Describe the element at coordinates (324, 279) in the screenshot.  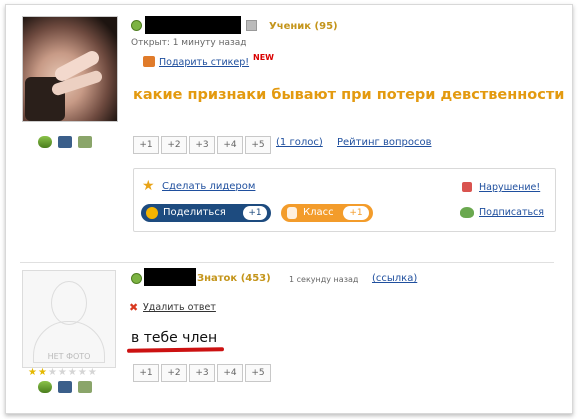
I see `answer-time: 1 секунду назад` at that location.